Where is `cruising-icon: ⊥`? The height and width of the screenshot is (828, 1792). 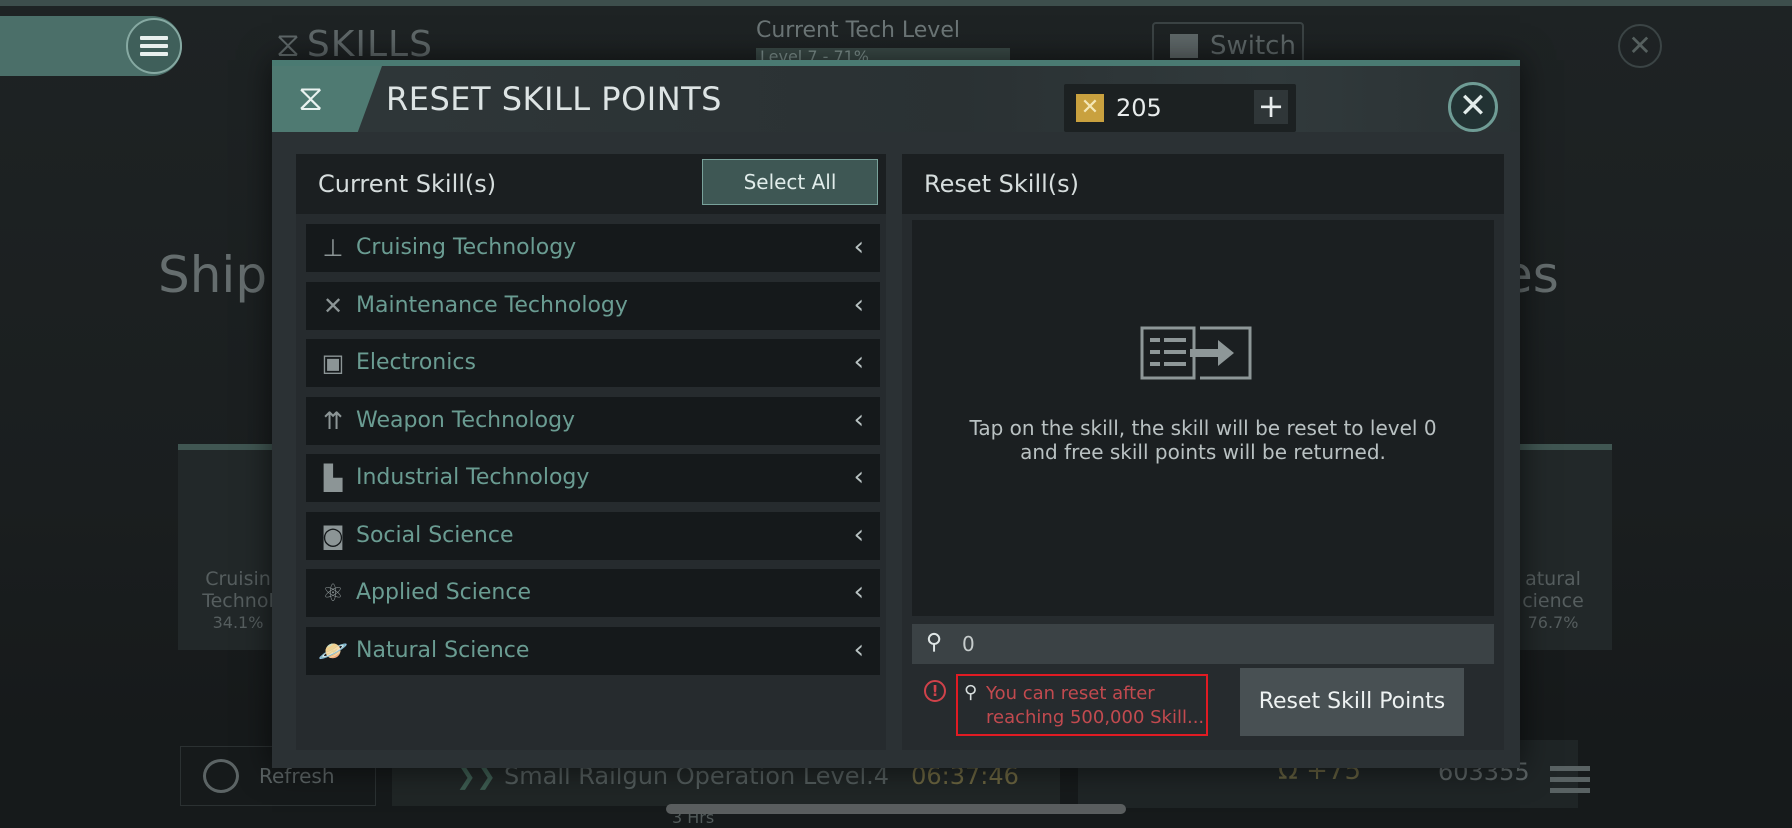 cruising-icon: ⊥ is located at coordinates (333, 248).